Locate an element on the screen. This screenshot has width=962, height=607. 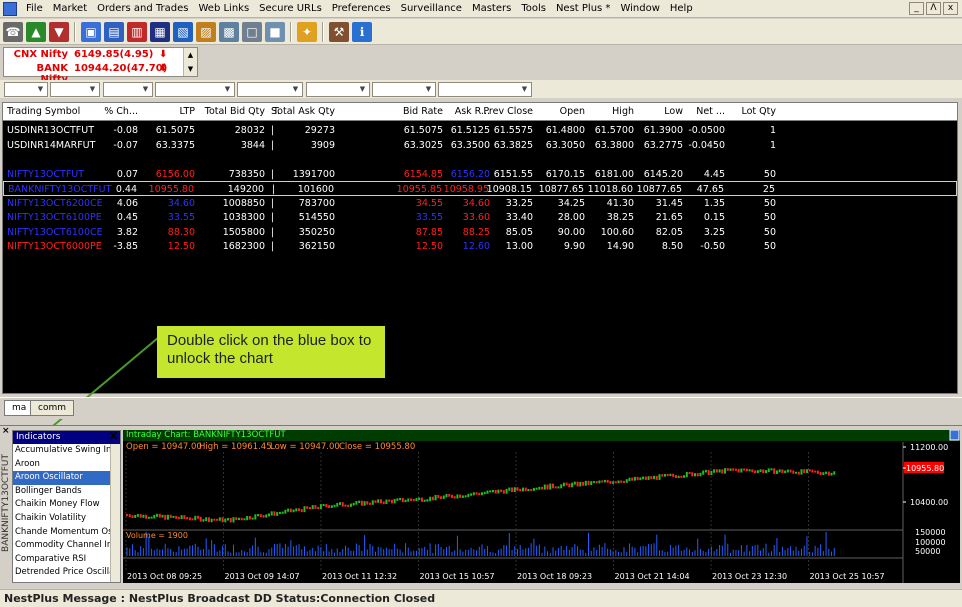
indicator-item: Comparative RSI is located at coordinates (66, 560).